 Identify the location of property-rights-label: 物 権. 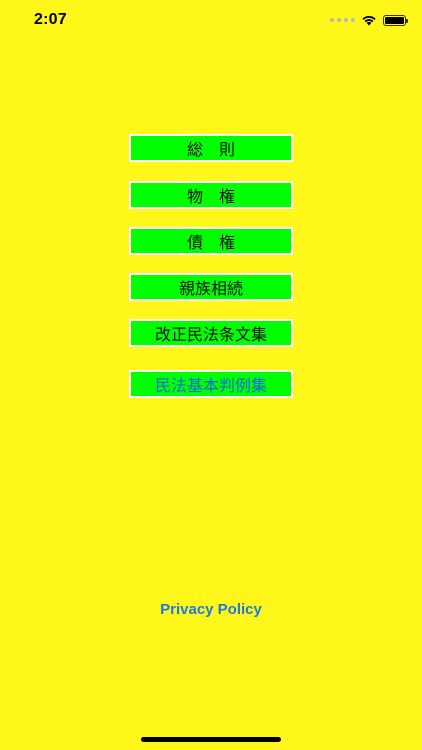
(210, 196).